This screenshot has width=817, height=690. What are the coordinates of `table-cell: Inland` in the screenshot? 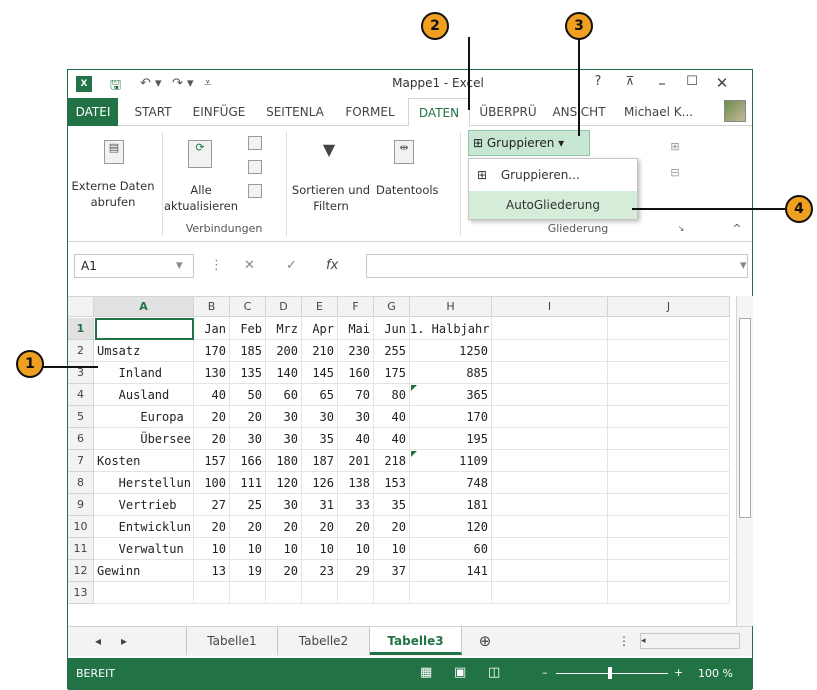 It's located at (144, 373).